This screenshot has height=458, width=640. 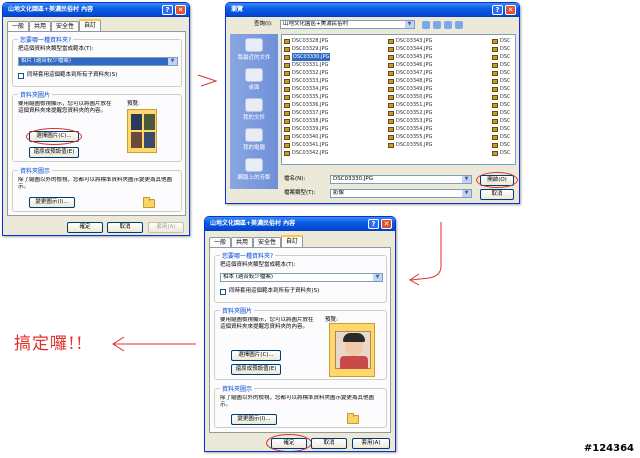 What do you see at coordinates (410, 129) in the screenshot?
I see `file-item: DSC03354.JPG` at bounding box center [410, 129].